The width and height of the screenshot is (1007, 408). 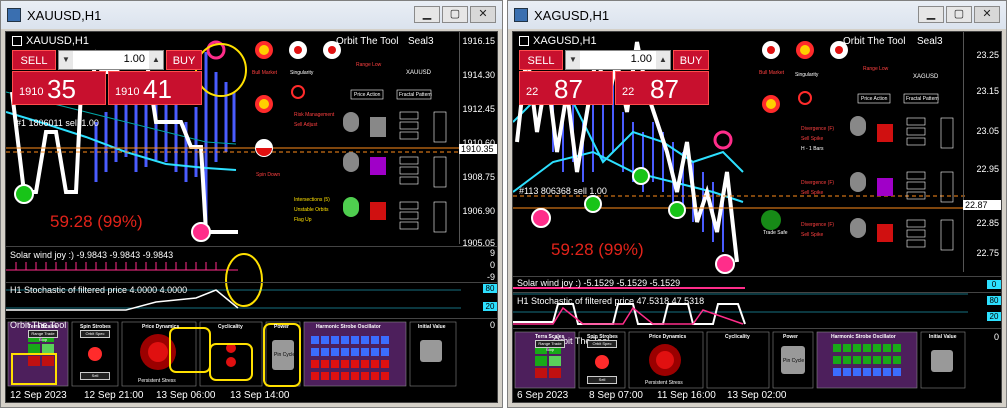 What do you see at coordinates (478, 41) in the screenshot?
I see `price-tick: 1916.15` at bounding box center [478, 41].